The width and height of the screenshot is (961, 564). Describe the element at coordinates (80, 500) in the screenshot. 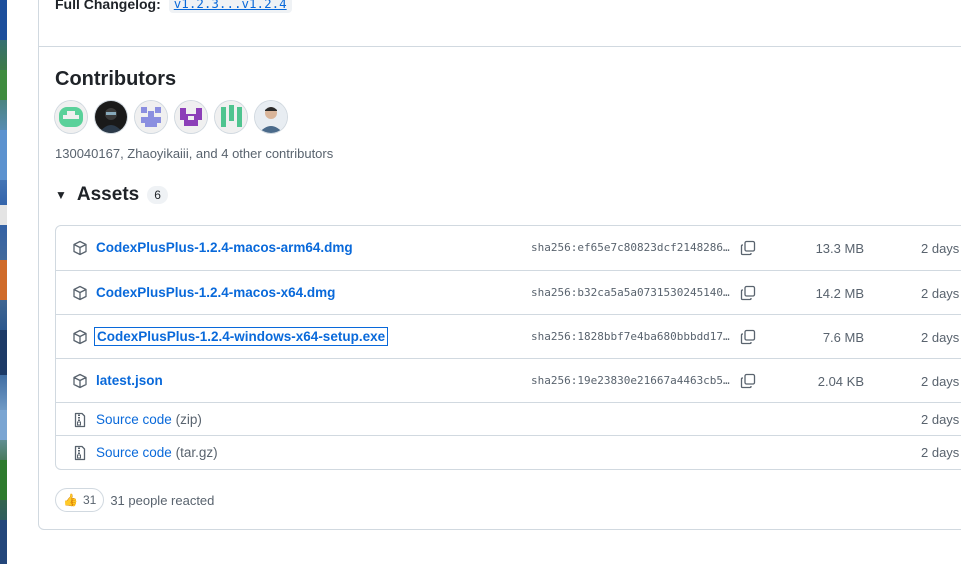

I see `thumbs-up-reaction-button: 👍 31` at that location.